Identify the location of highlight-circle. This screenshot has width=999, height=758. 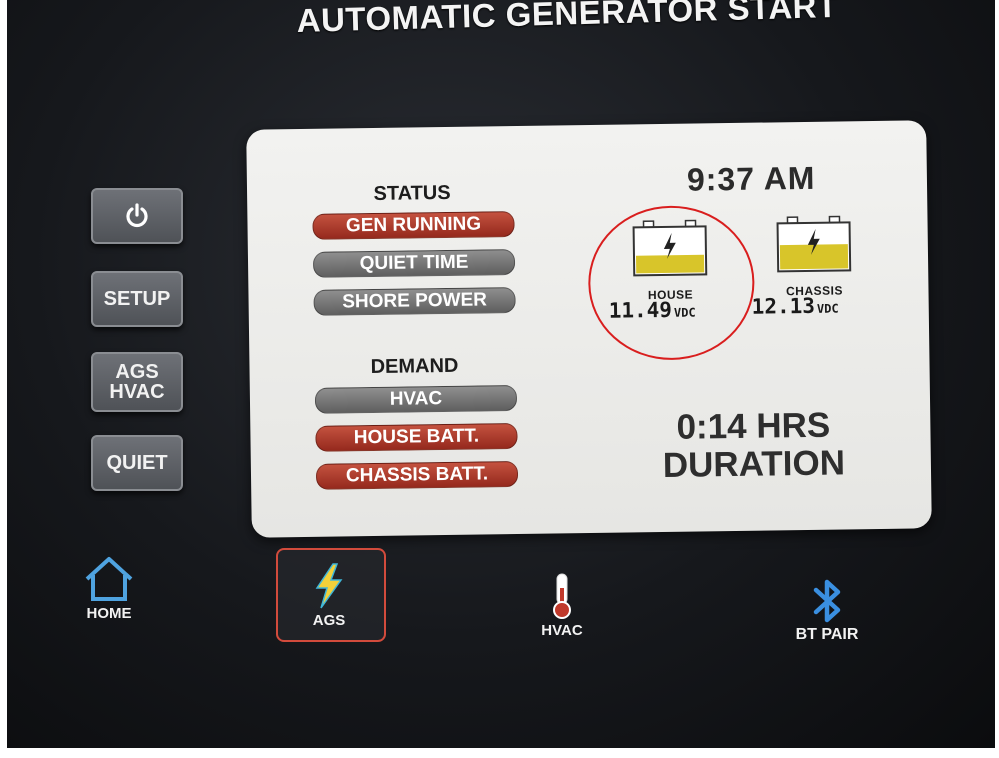
(671, 282).